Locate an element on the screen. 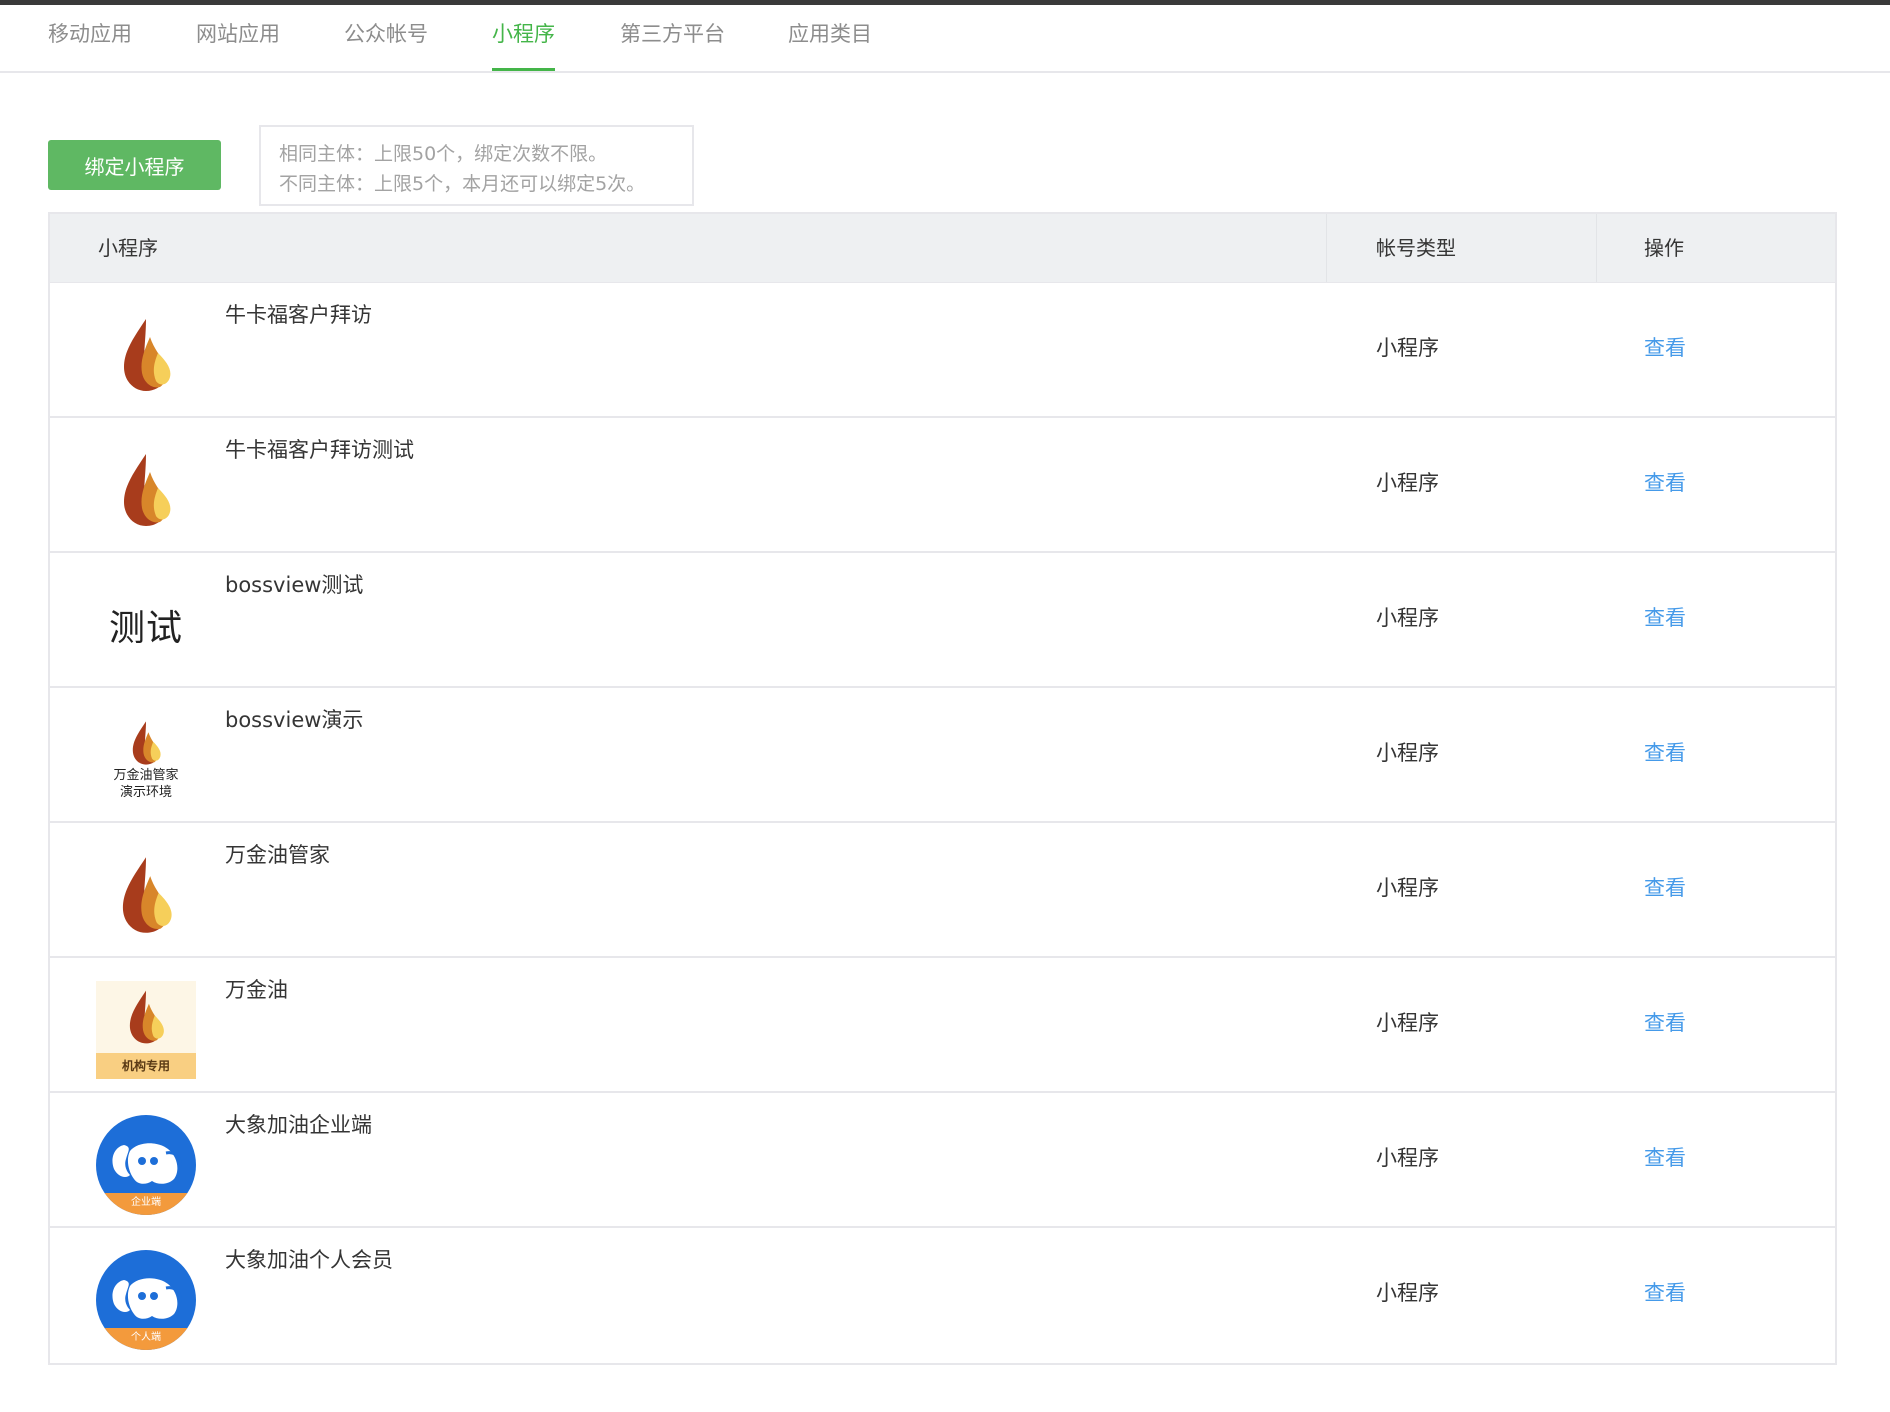 This screenshot has width=1890, height=1412. header-account-type: 帐号类型 is located at coordinates (1416, 248).